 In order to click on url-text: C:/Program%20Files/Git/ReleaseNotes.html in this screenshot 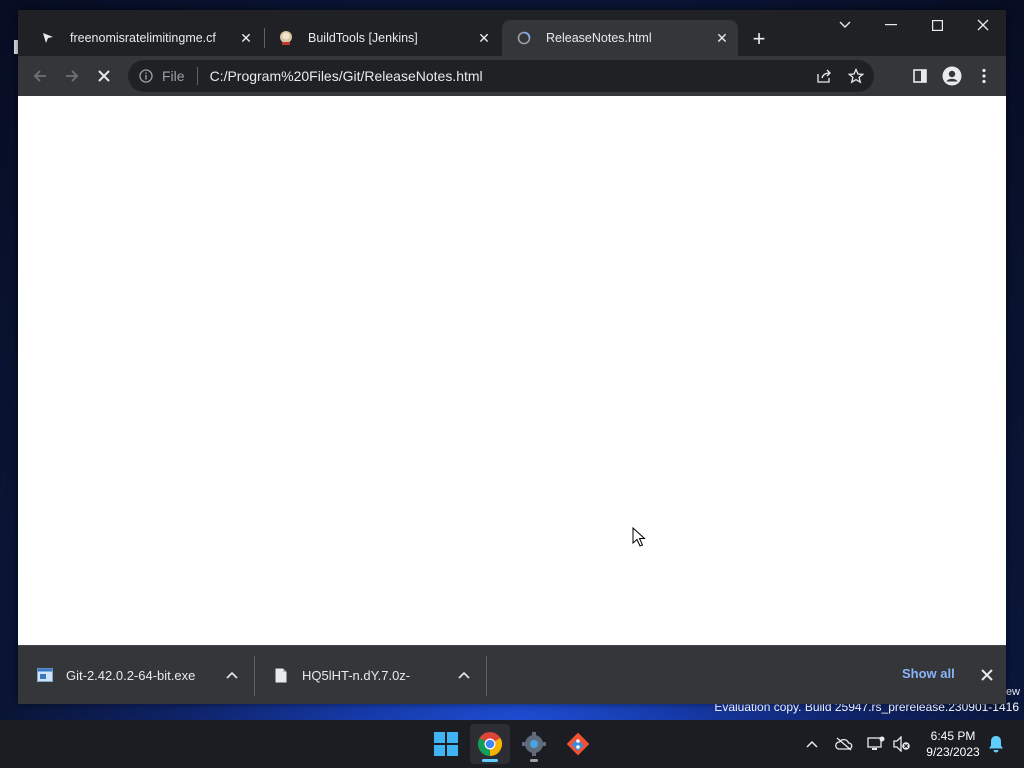, I will do `click(510, 76)`.